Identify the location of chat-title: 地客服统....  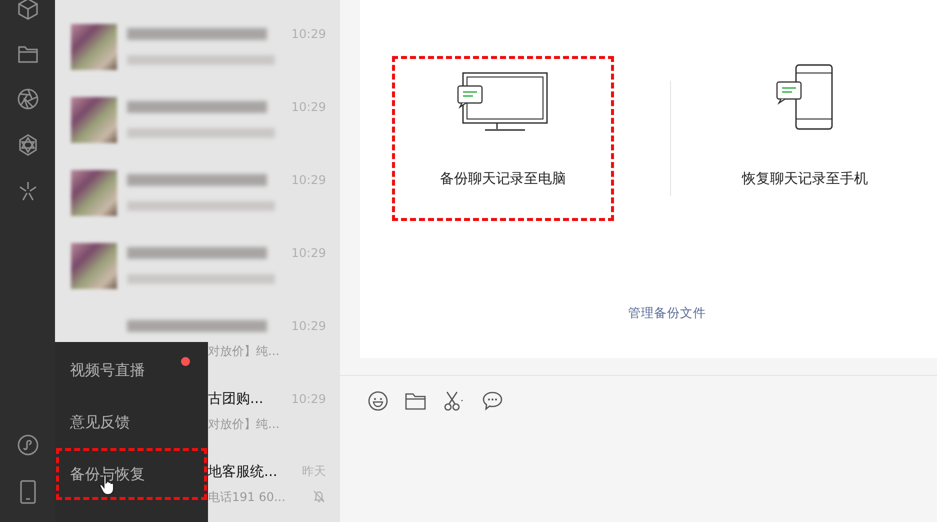
(243, 471).